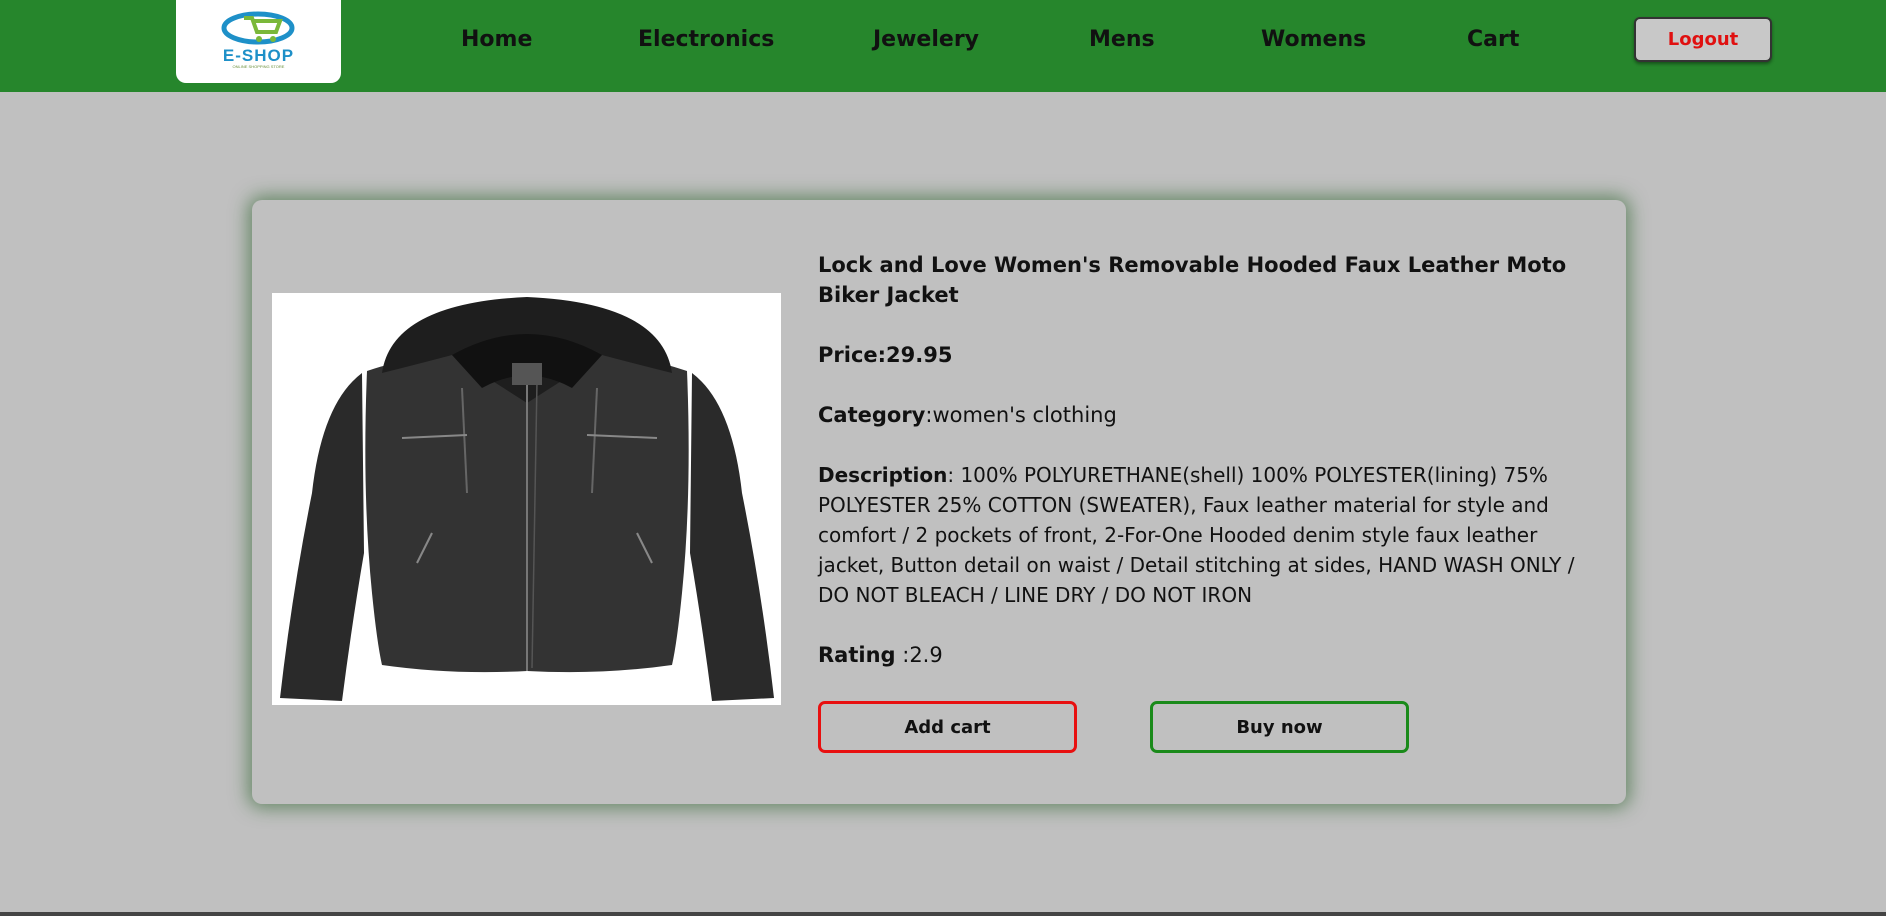 This screenshot has width=1886, height=916. I want to click on category-value: :women's clothing, so click(1021, 415).